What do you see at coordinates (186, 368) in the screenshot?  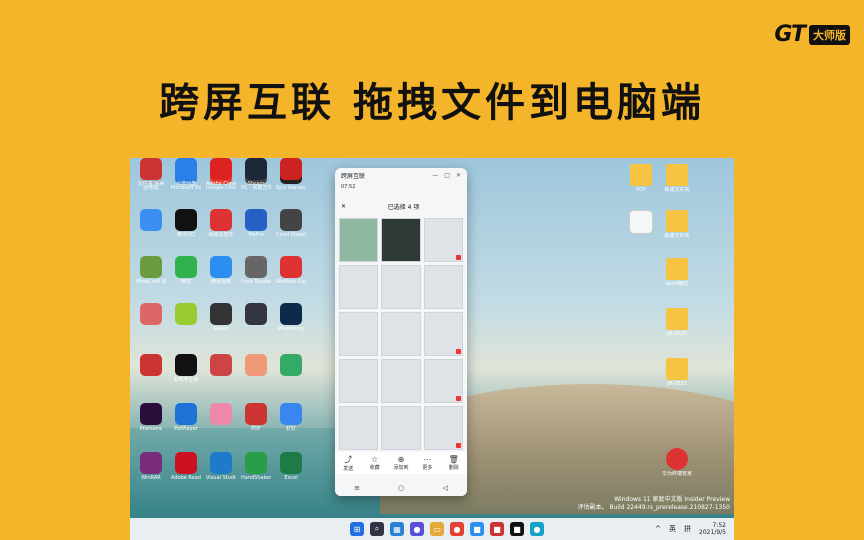 I see `desktop-icon: 剪映专业版` at bounding box center [186, 368].